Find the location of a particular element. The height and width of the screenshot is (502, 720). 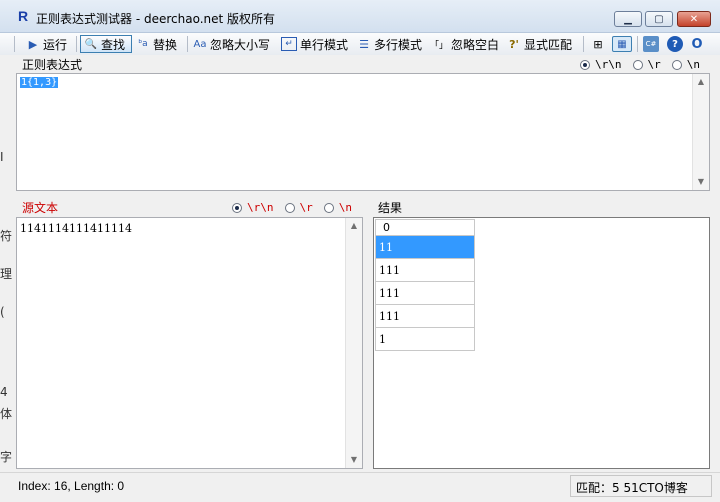

explicit-capture-toggle: ?' 显式匹配 is located at coordinates (539, 44).